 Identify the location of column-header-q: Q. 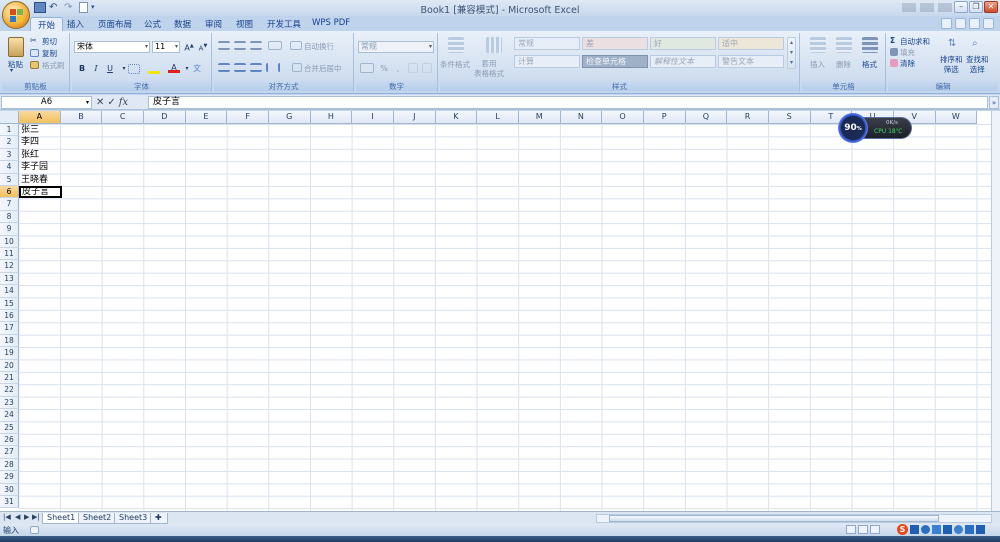
(706, 117).